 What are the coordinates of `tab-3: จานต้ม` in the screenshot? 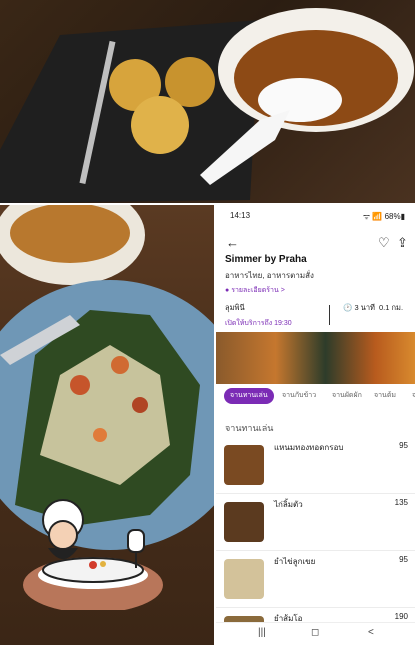 It's located at (385, 396).